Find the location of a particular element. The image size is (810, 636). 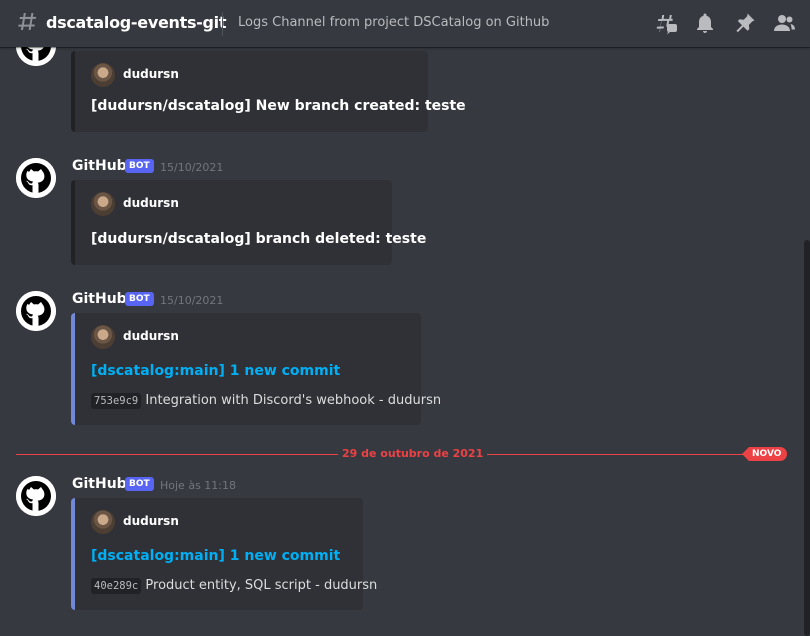

header-divider is located at coordinates (222, 24).